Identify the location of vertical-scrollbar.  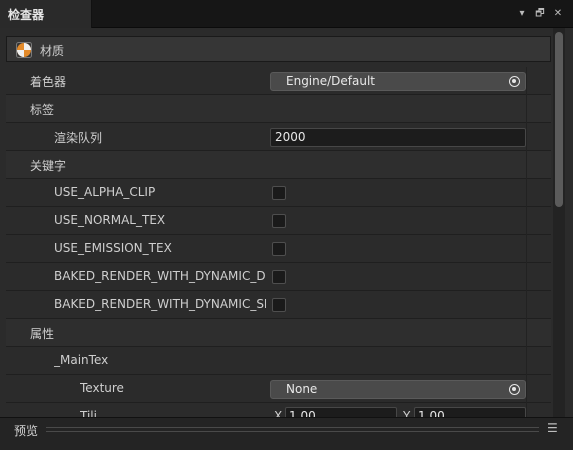
(559, 222).